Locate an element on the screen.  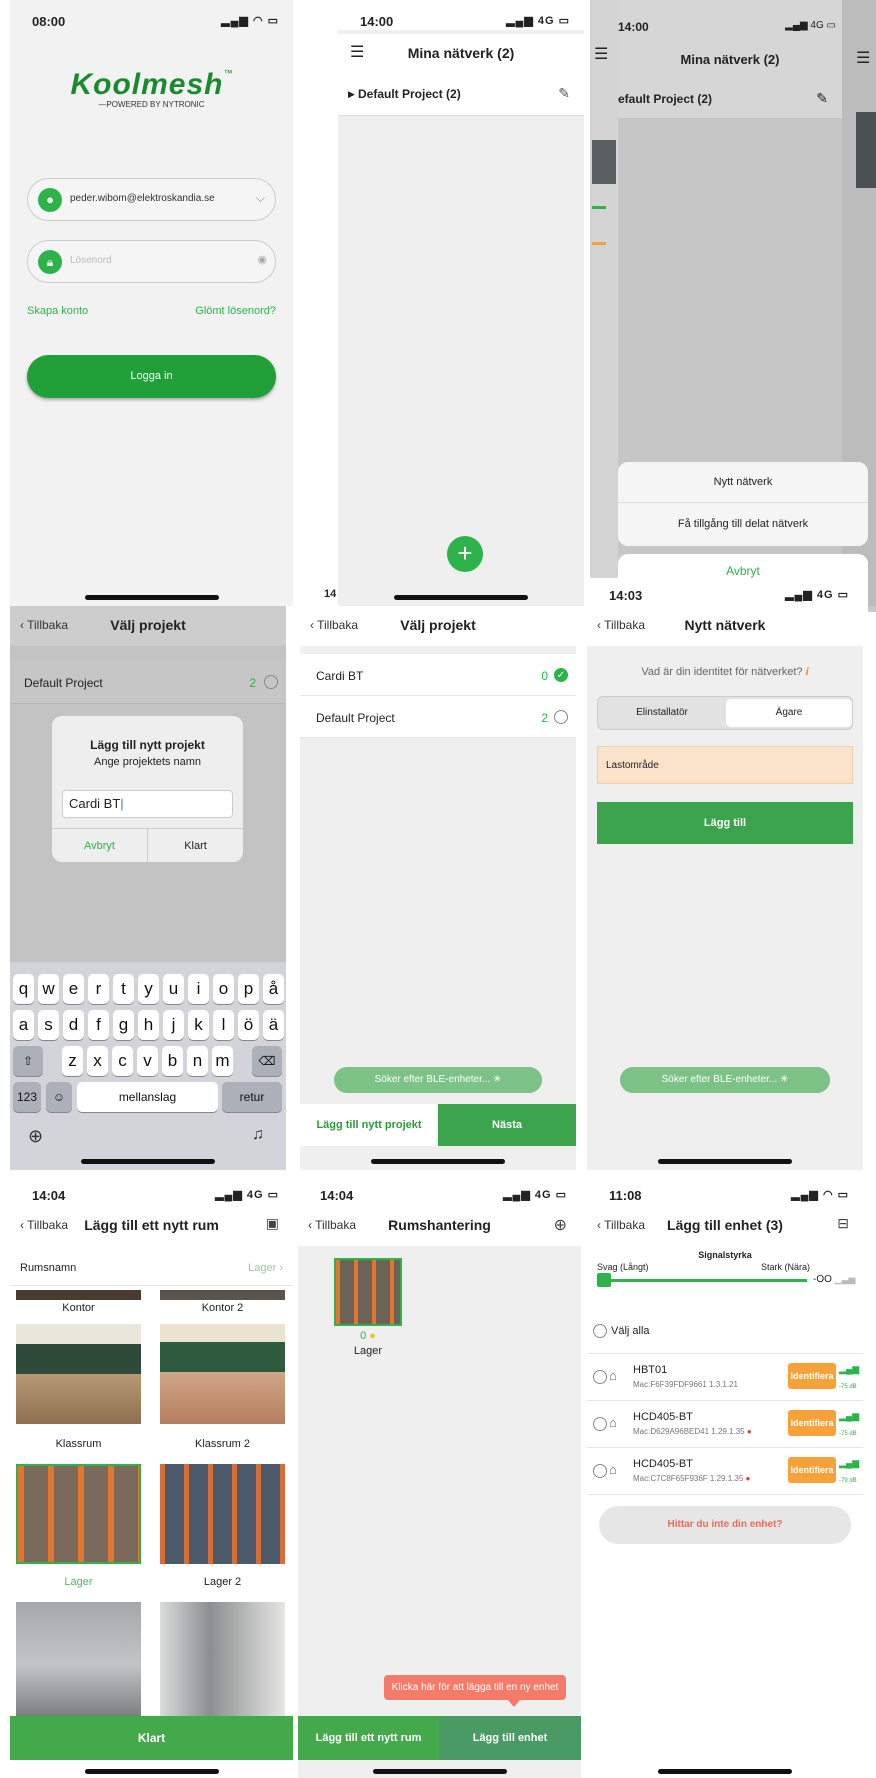
keyboard-key: f is located at coordinates (98, 1025).